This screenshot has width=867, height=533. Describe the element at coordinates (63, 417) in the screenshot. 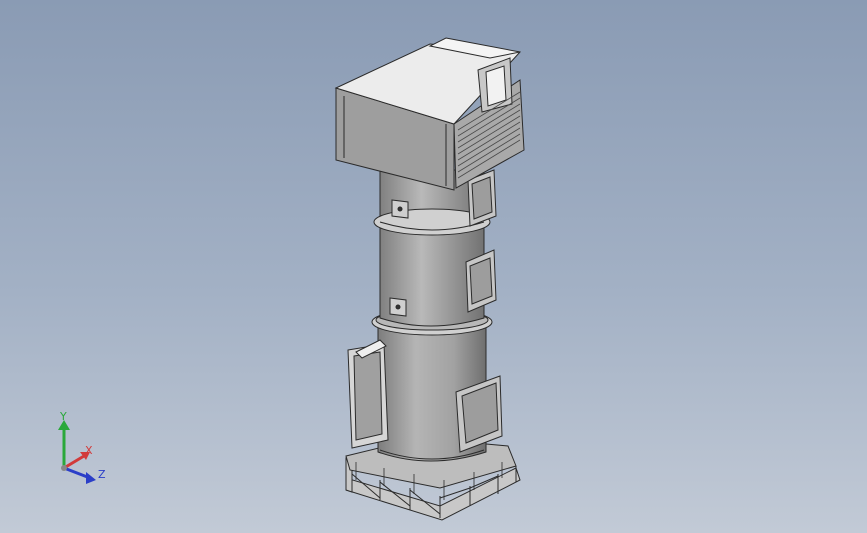

I see `y-axis-label: Y` at that location.